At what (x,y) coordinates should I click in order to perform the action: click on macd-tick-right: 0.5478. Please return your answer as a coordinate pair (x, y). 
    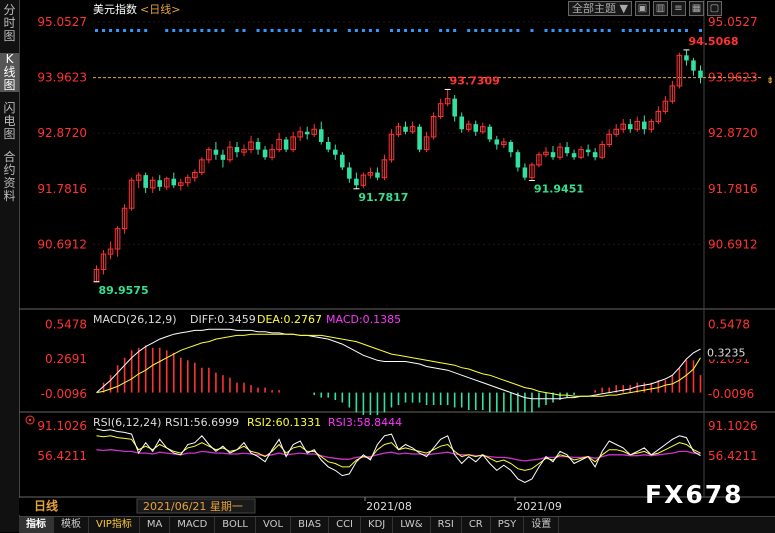
    Looking at the image, I should click on (729, 324).